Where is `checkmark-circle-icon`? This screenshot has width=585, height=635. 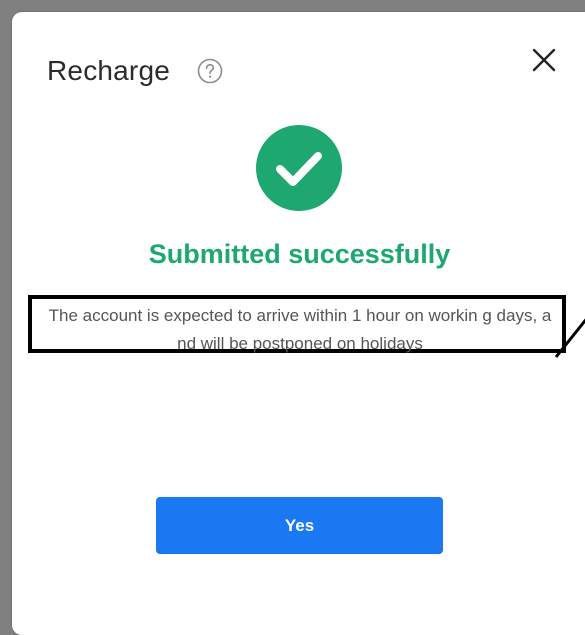
checkmark-circle-icon is located at coordinates (299, 168).